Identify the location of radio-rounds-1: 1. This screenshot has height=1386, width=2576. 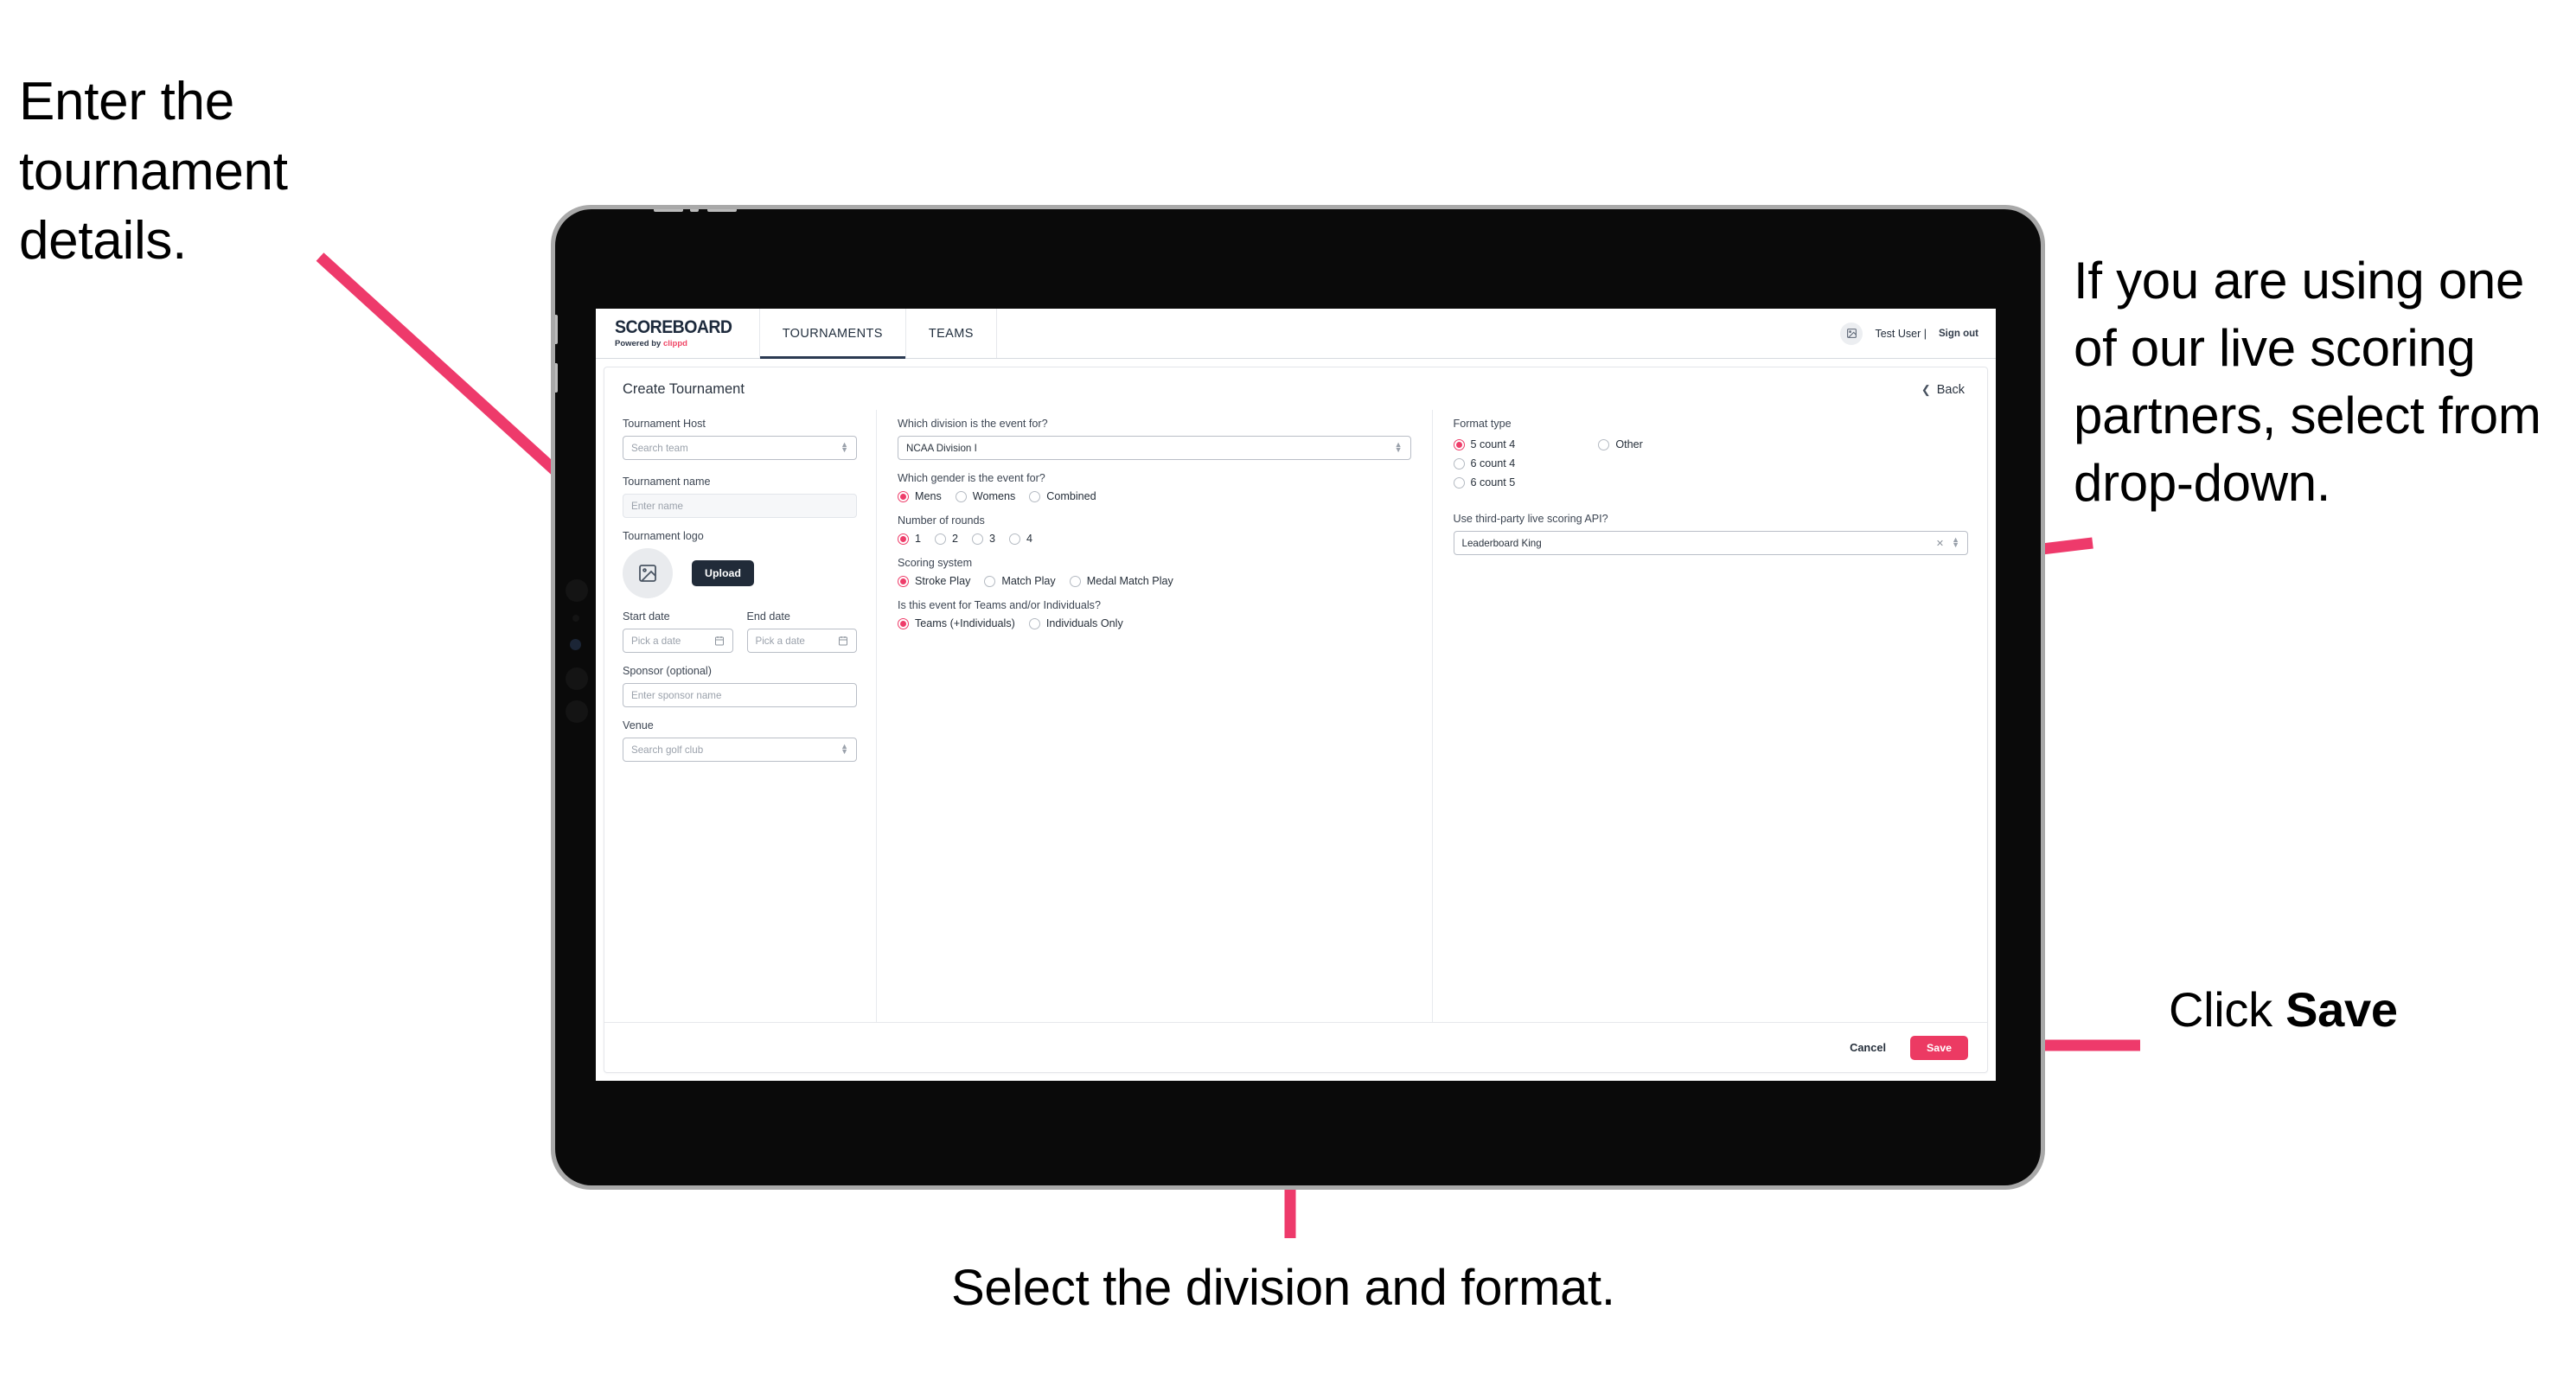
(910, 539).